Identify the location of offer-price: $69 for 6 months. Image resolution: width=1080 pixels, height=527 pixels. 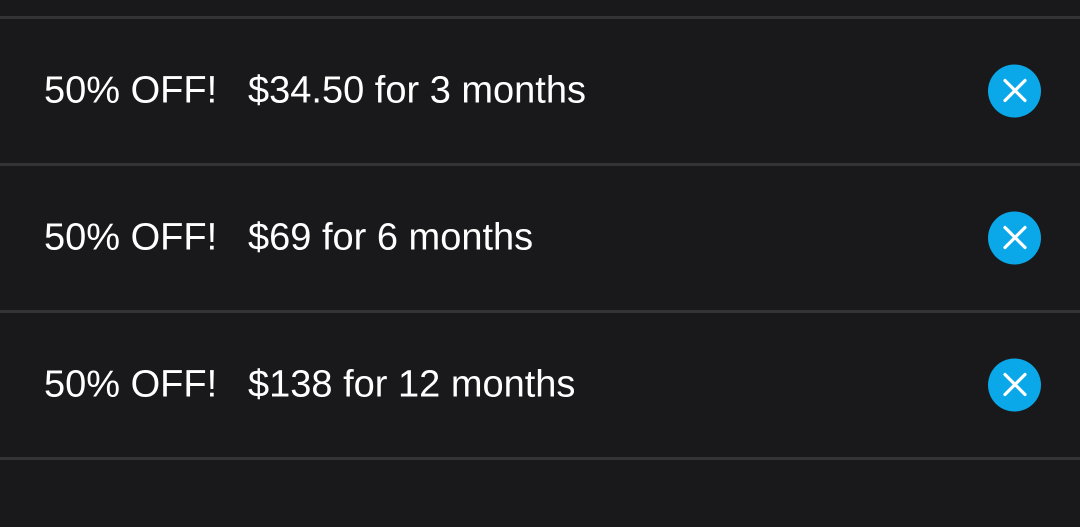
(391, 237).